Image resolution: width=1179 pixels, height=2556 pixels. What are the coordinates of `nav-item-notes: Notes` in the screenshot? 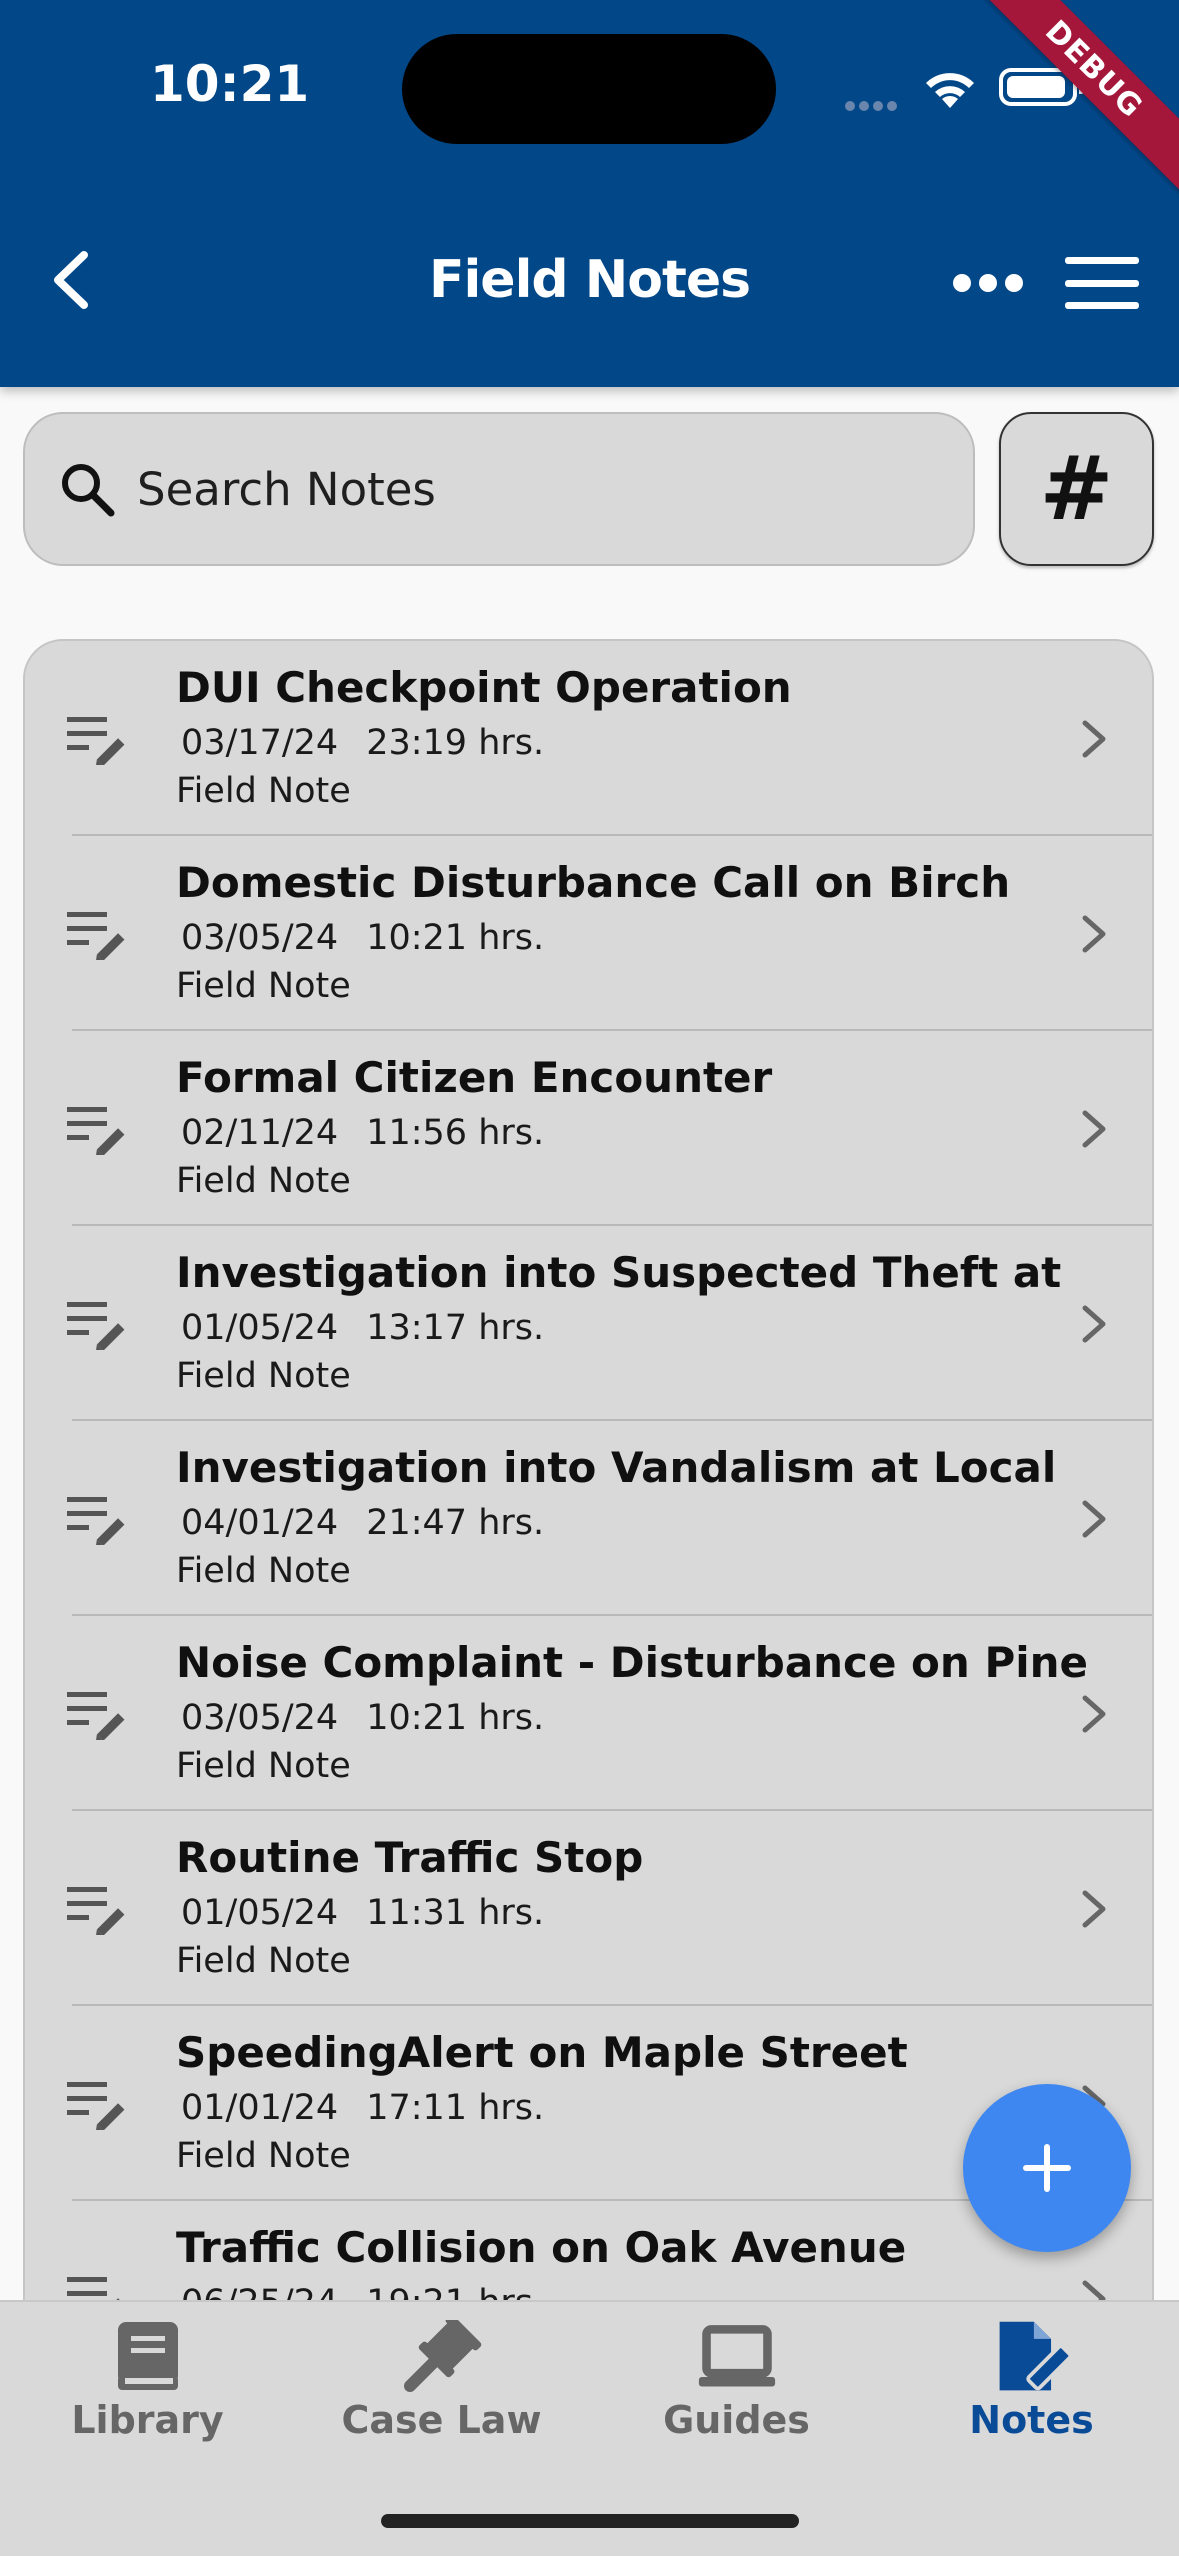 It's located at (1031, 2388).